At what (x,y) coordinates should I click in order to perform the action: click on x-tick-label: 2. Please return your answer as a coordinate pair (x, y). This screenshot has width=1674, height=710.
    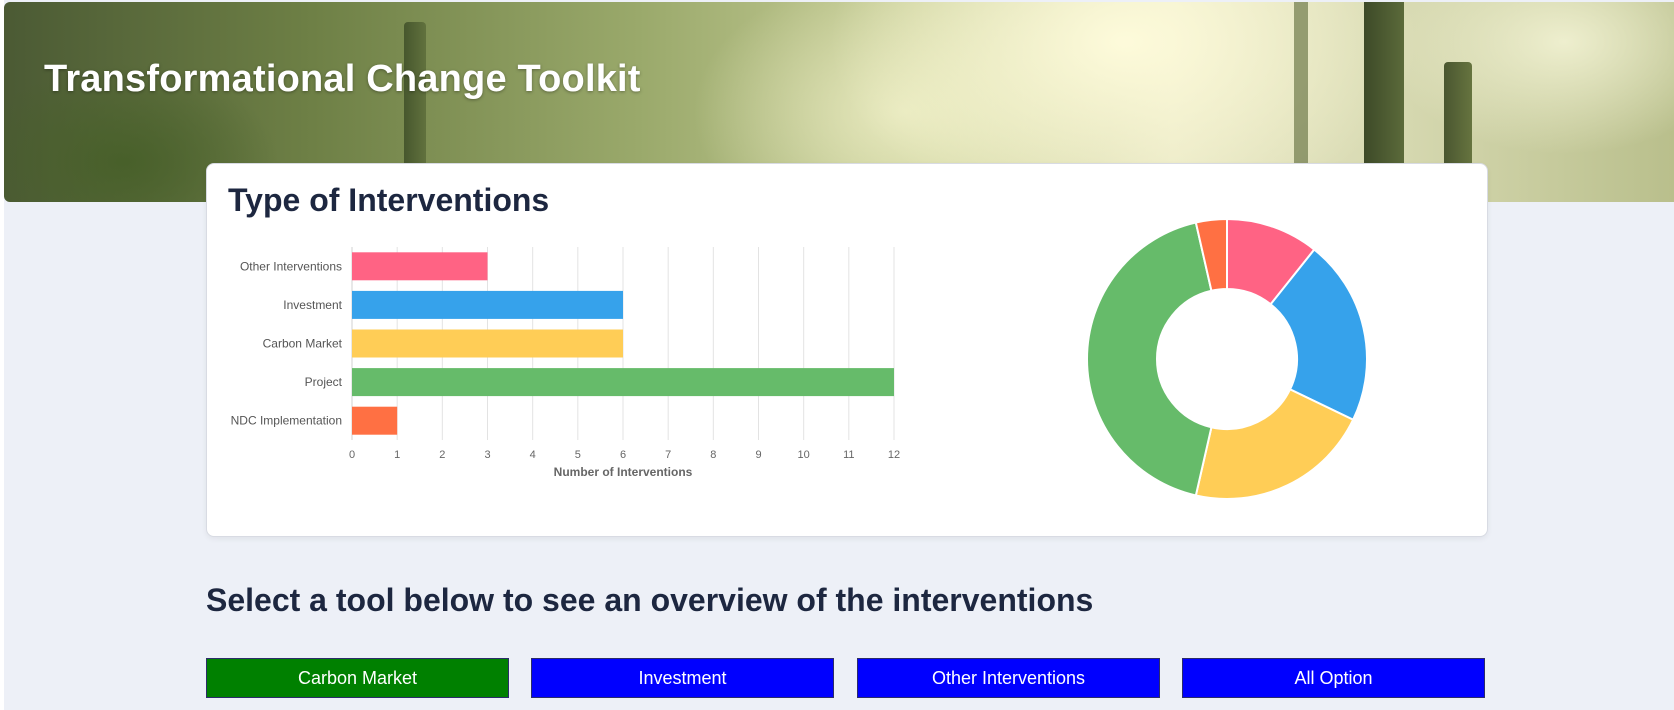
    Looking at the image, I should click on (442, 455).